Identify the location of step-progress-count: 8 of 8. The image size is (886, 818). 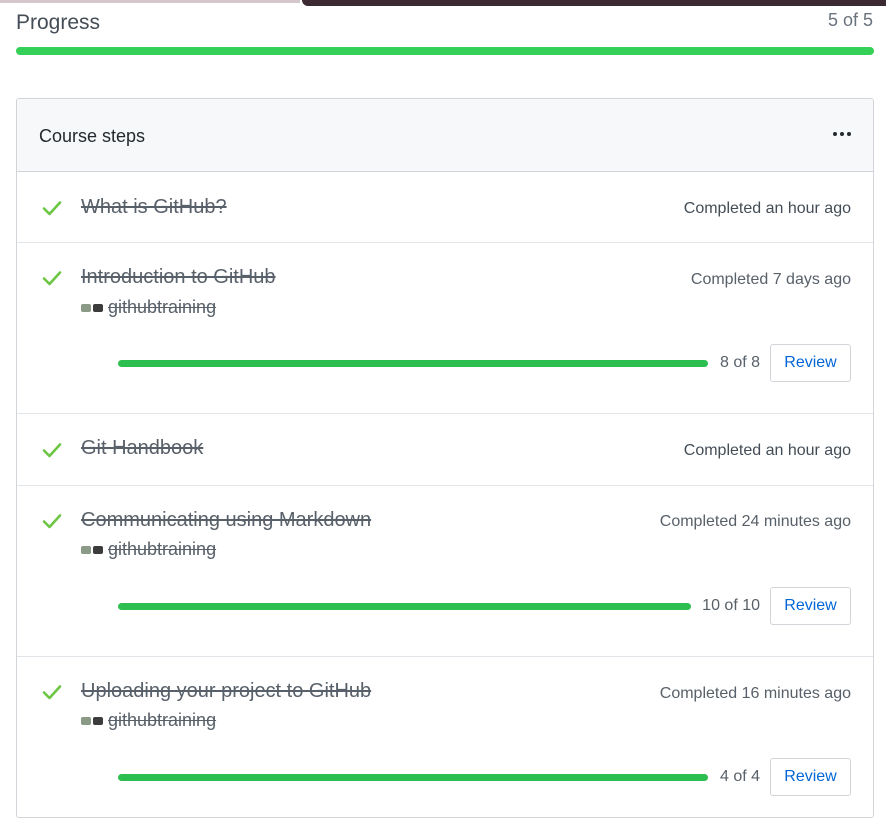
(739, 362).